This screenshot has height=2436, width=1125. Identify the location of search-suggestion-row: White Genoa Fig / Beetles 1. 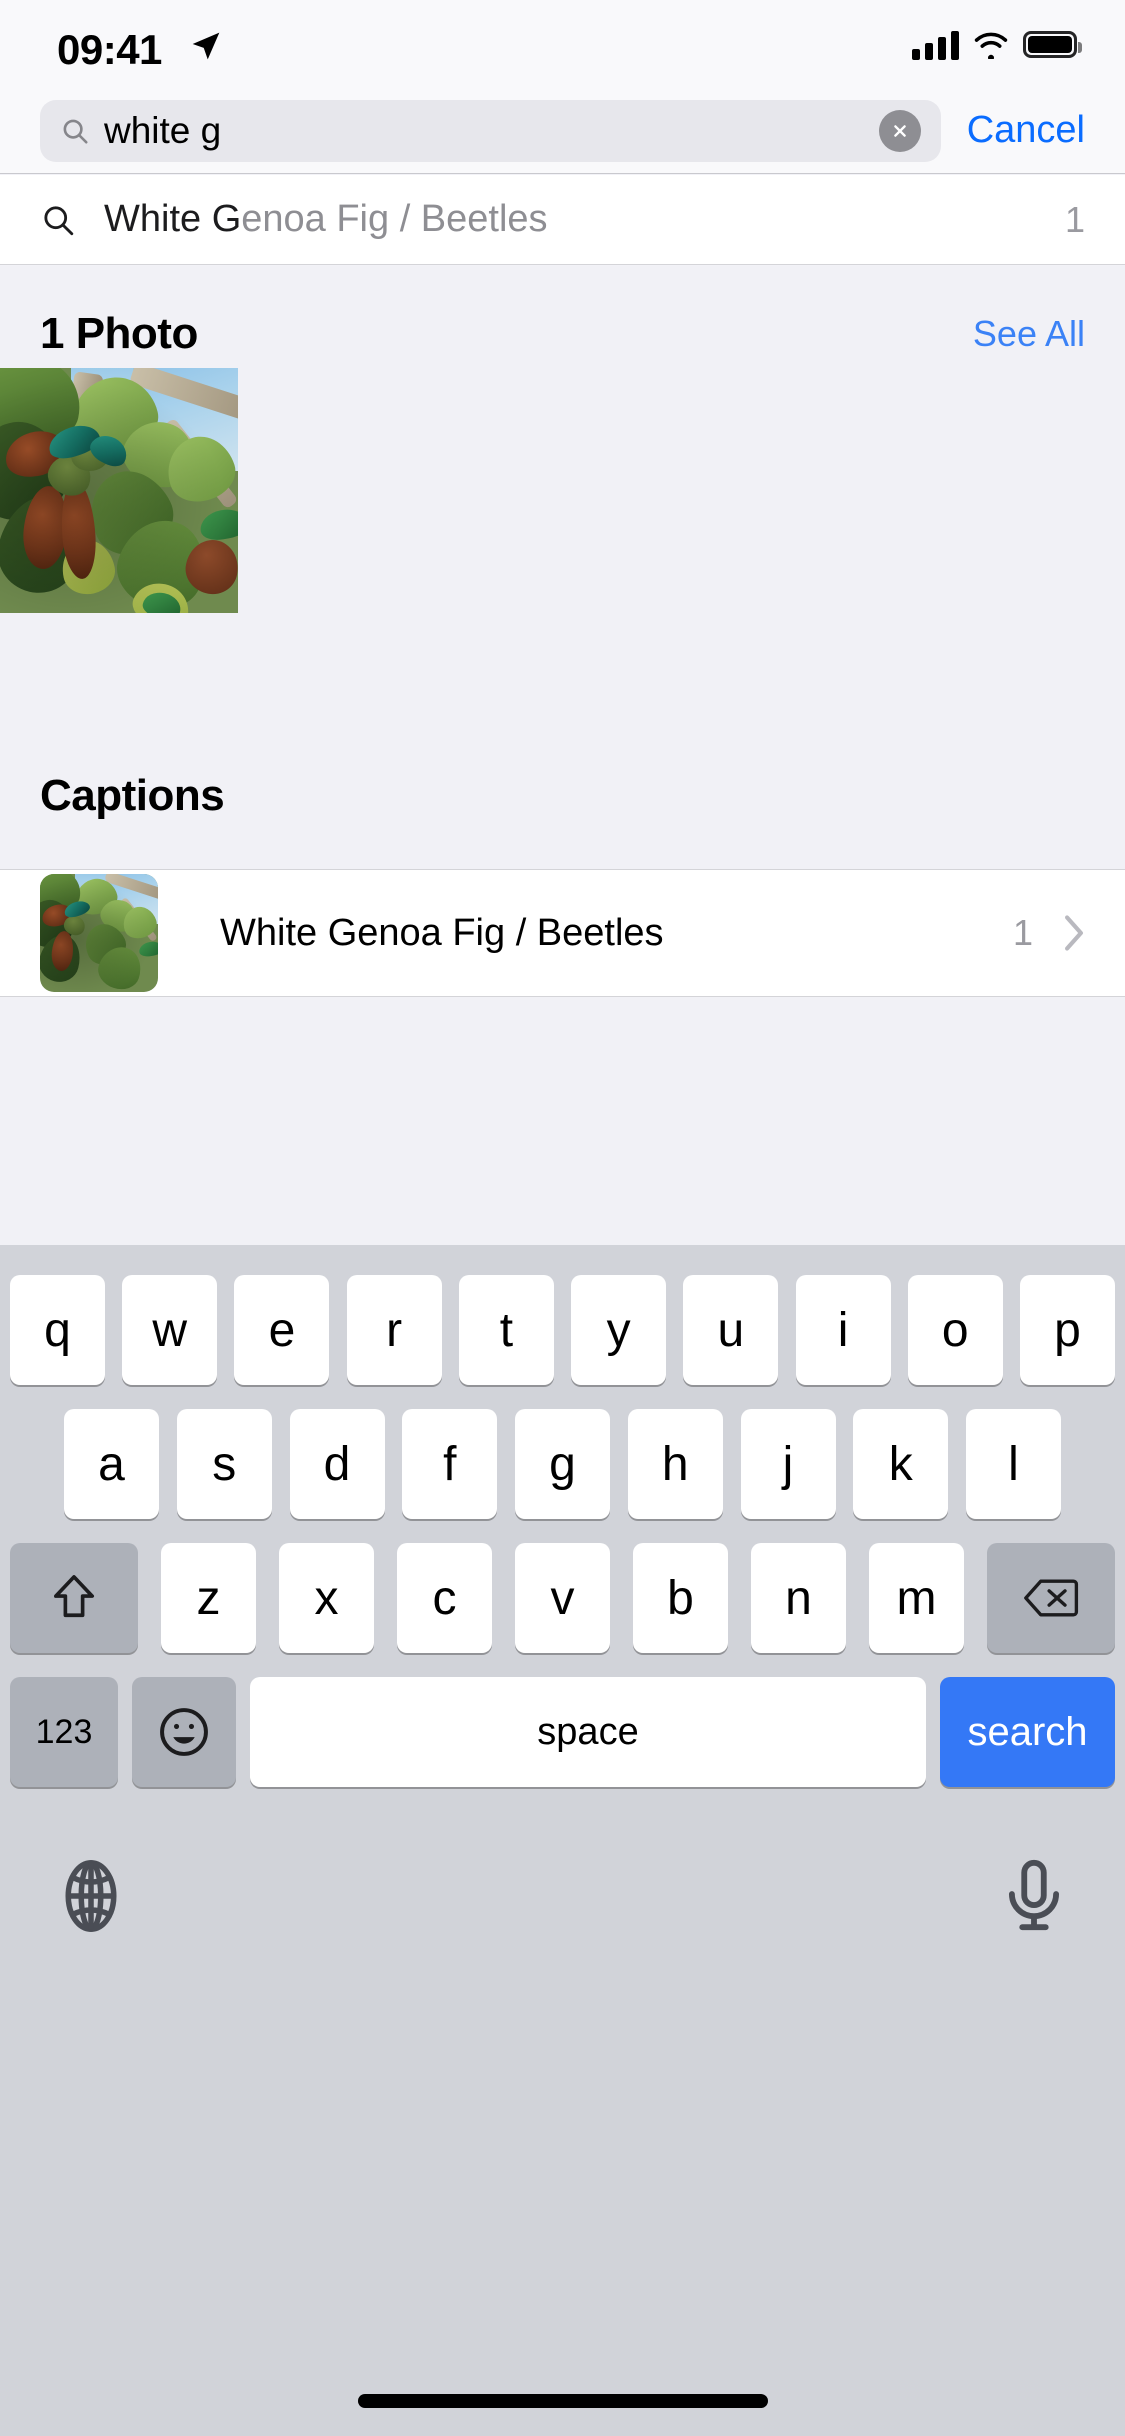
(562, 220).